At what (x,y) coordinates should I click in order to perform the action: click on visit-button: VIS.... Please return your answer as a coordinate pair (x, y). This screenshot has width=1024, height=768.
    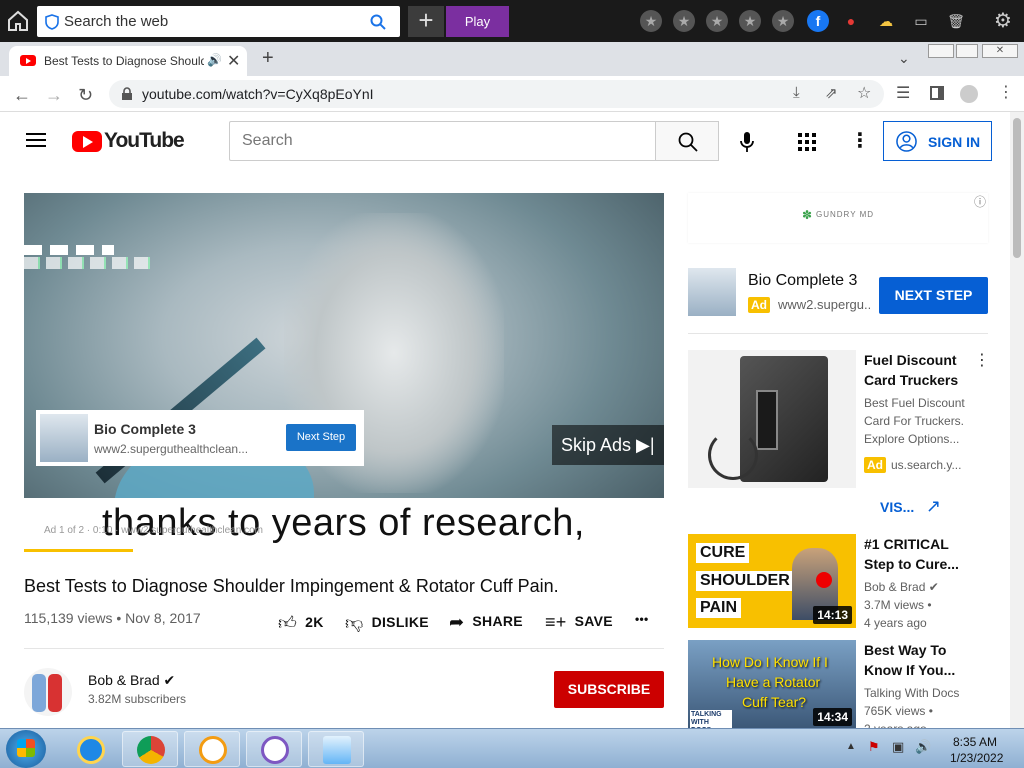
    Looking at the image, I should click on (897, 507).